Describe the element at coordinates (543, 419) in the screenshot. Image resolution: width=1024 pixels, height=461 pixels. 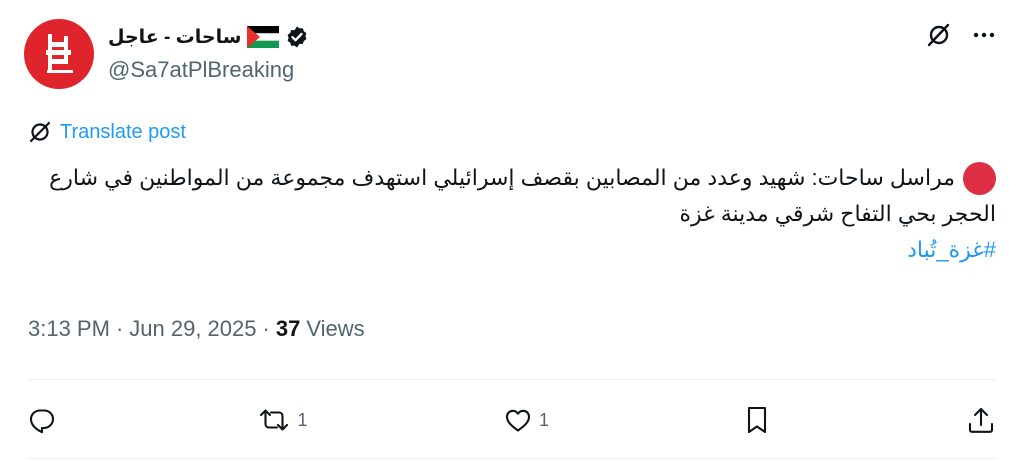
I see `like-count: 1` at that location.